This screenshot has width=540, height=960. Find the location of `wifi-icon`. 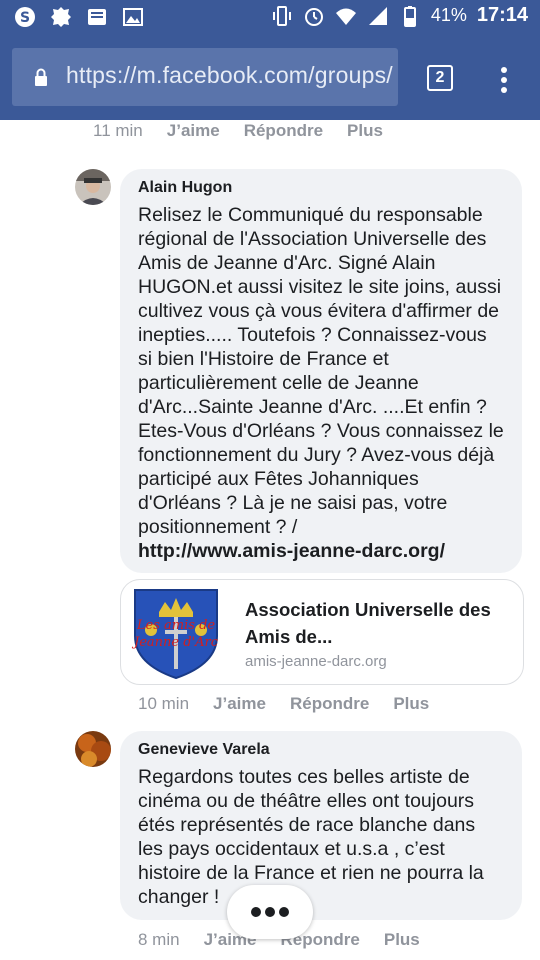

wifi-icon is located at coordinates (345, 16).